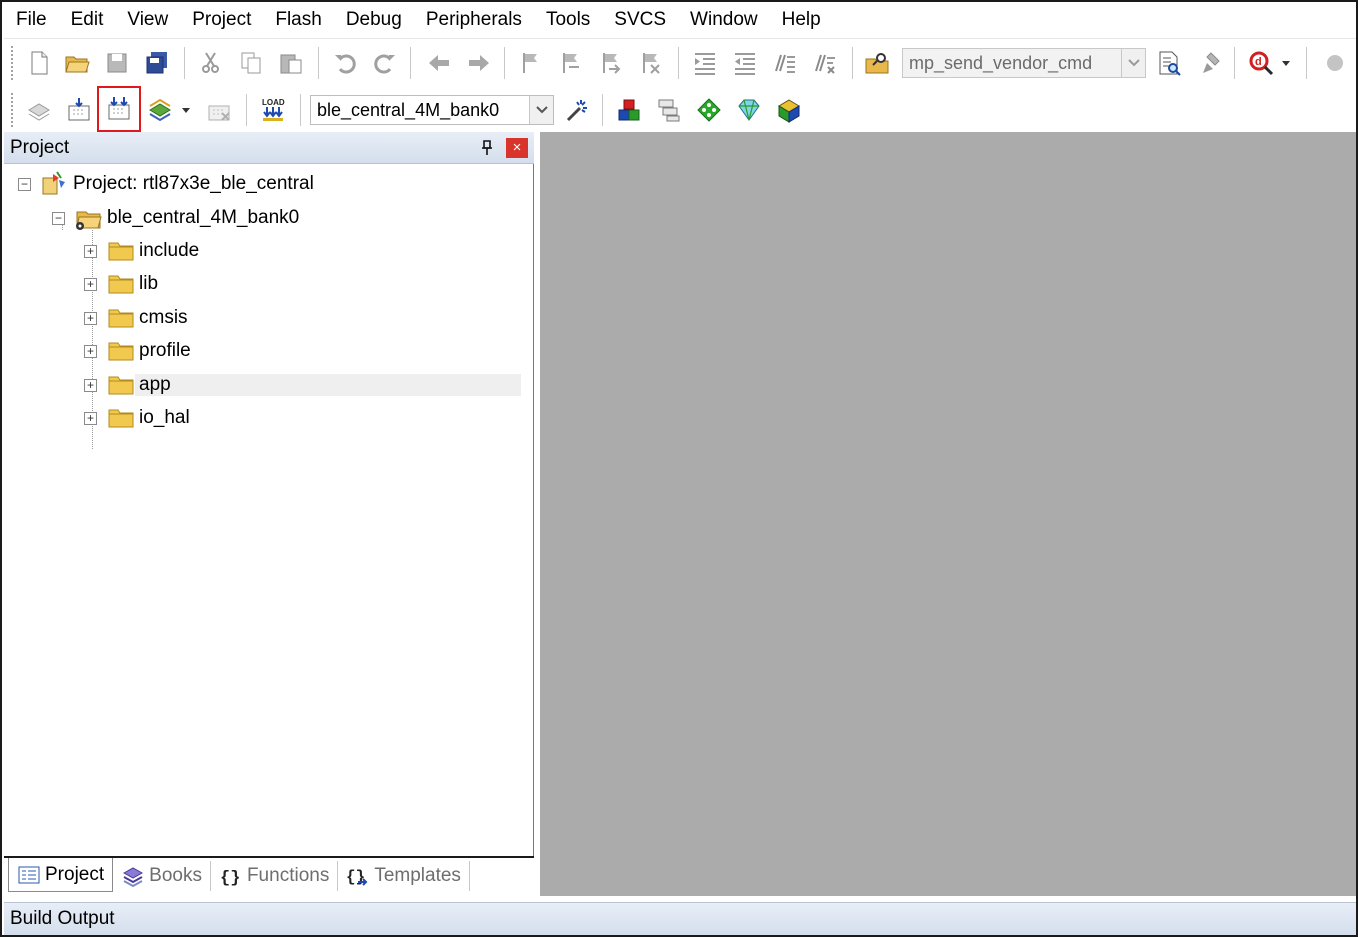 This screenshot has width=1358, height=937. What do you see at coordinates (119, 109) in the screenshot?
I see `rebuild-button` at bounding box center [119, 109].